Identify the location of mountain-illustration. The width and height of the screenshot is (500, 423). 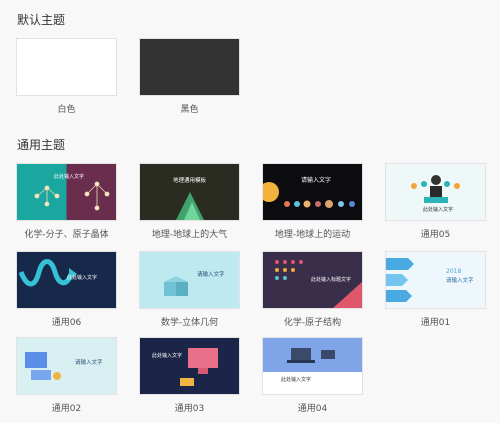
(190, 206).